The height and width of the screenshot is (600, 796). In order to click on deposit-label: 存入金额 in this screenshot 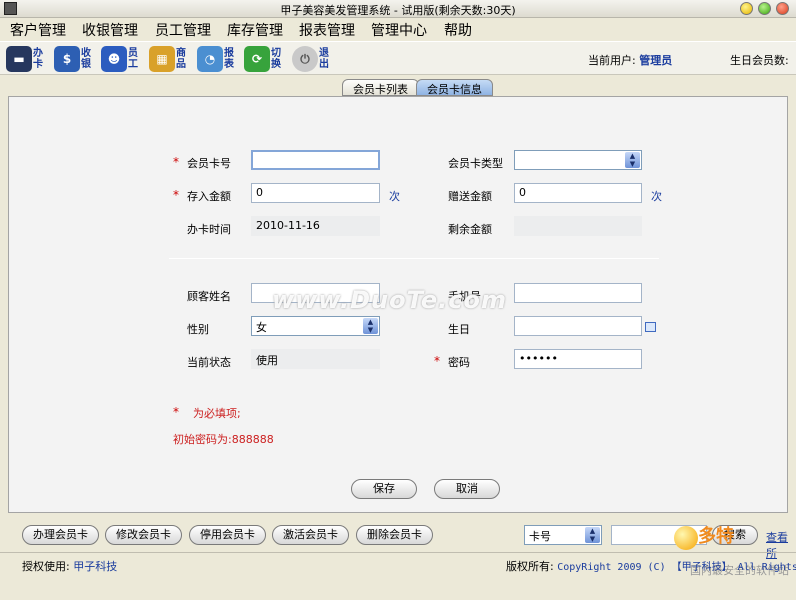, I will do `click(209, 196)`.